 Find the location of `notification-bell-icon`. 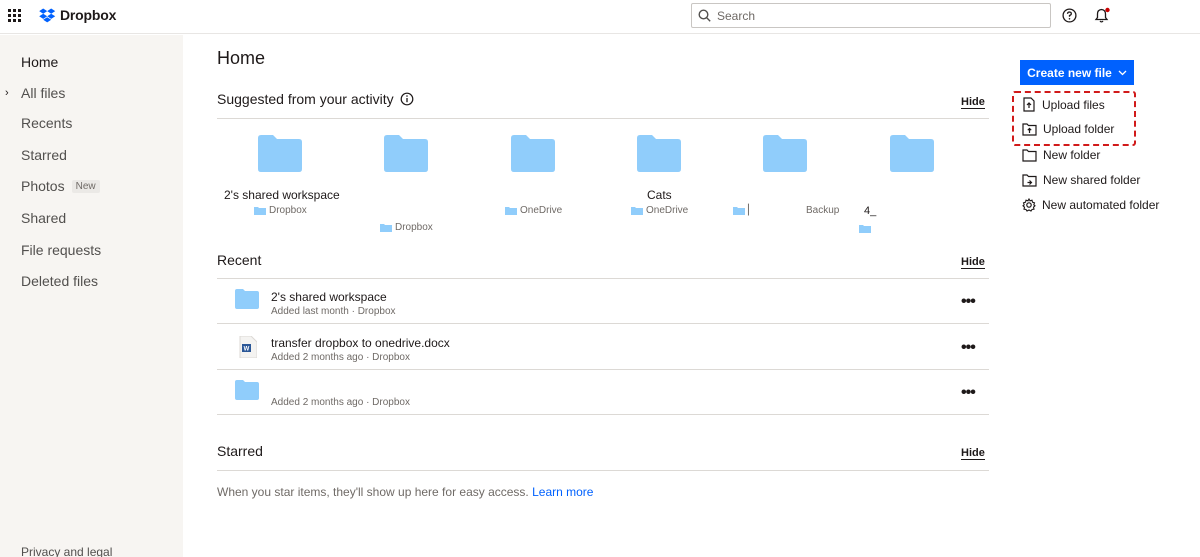

notification-bell-icon is located at coordinates (1102, 15).